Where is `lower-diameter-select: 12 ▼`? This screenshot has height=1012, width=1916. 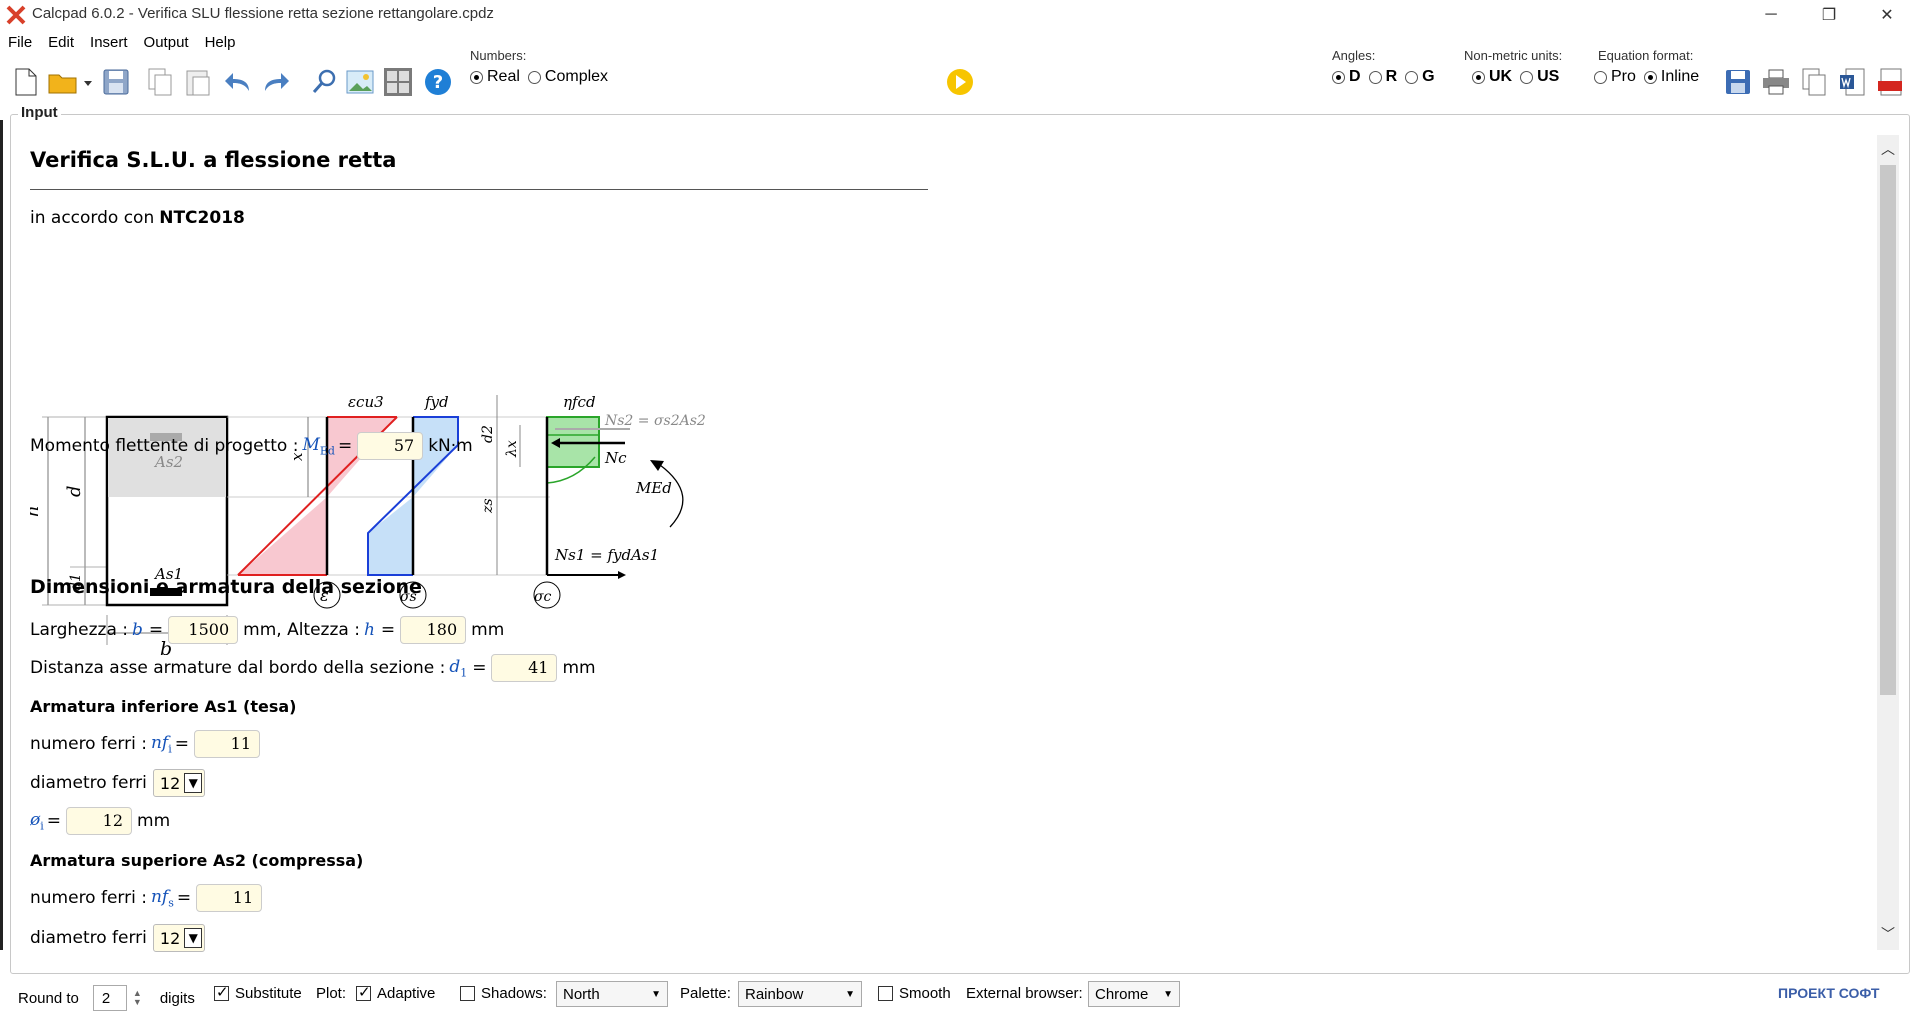
lower-diameter-select: 12 ▼ is located at coordinates (179, 783).